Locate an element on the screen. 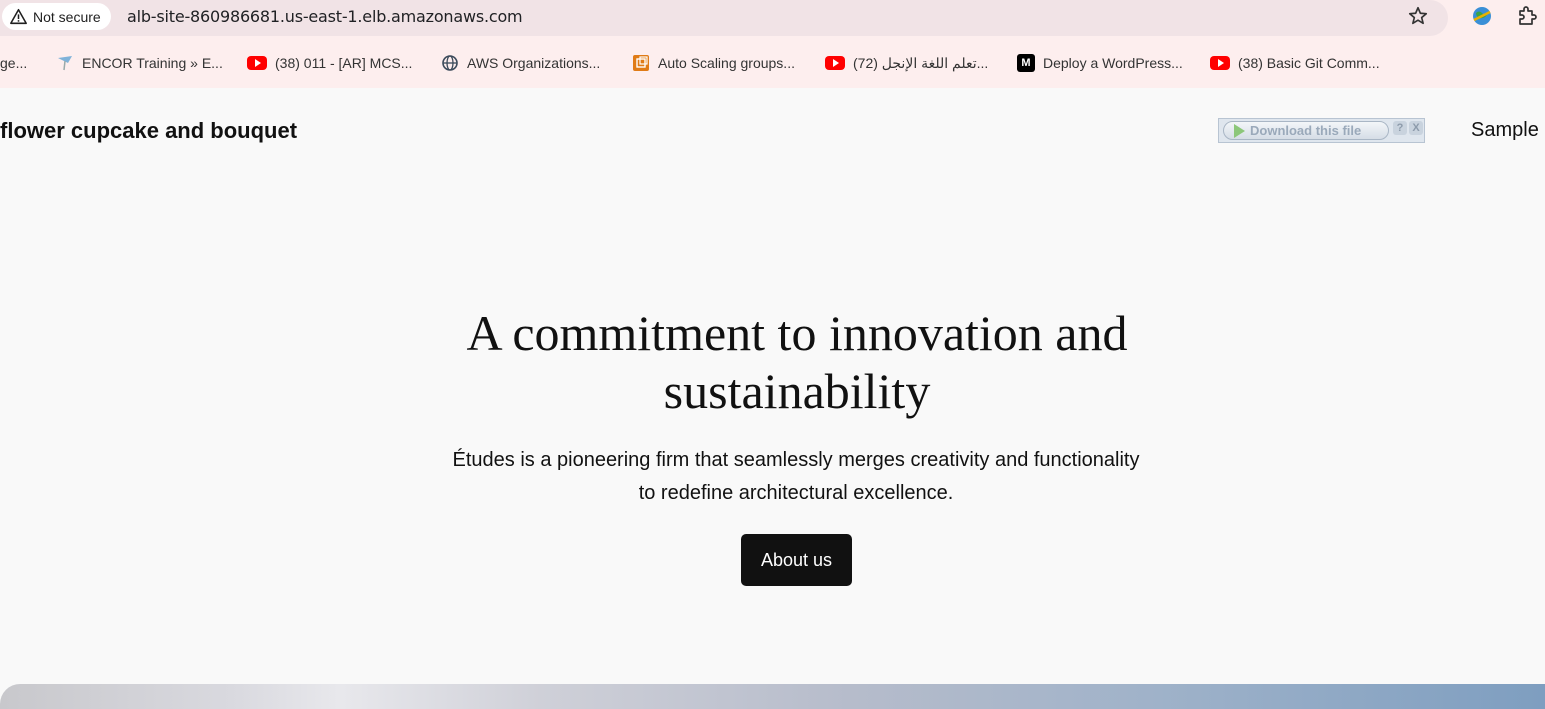 The width and height of the screenshot is (1545, 709). nav-item-sample: Sample is located at coordinates (1505, 130).